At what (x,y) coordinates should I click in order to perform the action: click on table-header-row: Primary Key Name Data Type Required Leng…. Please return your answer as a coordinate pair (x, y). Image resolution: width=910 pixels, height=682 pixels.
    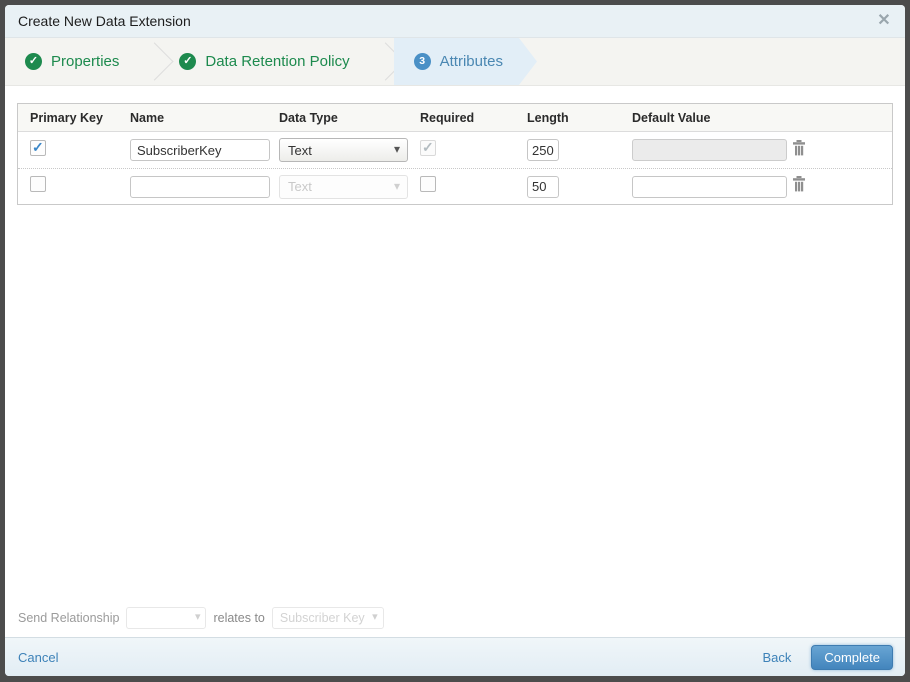
    Looking at the image, I should click on (455, 118).